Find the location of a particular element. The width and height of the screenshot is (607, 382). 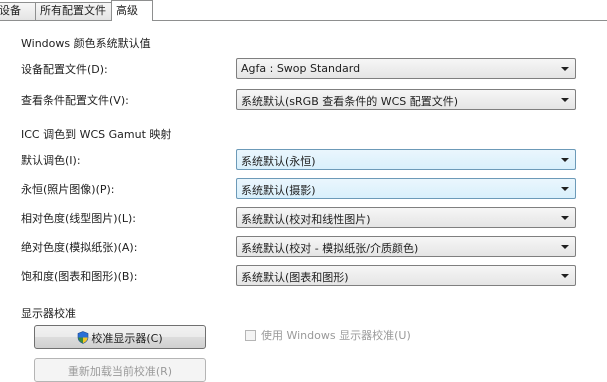

calibrate-display-button: 校准显示器(C) is located at coordinates (120, 337).